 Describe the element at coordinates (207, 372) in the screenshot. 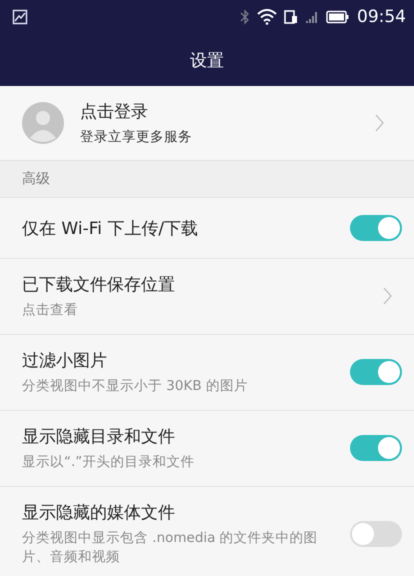

I see `setting-row: 过滤小图片 分类视图中不显示小于 30KB 的图片` at that location.